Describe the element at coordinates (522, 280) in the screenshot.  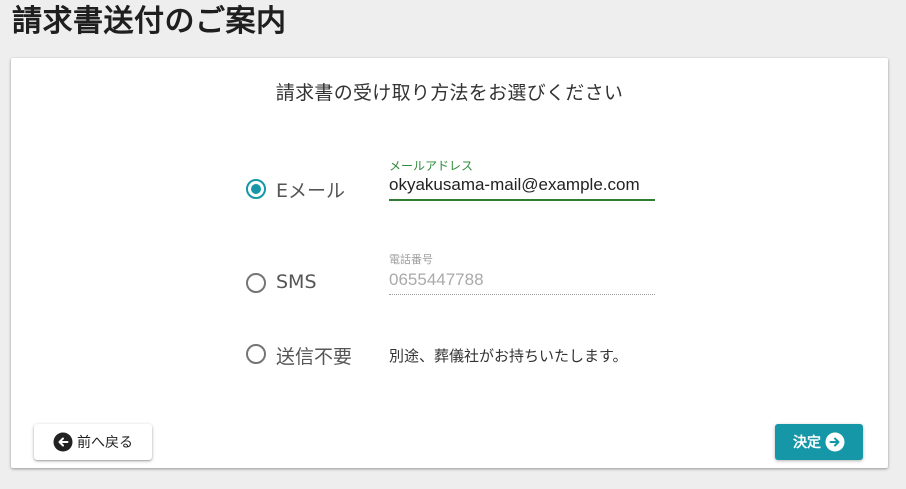
I see `phone-input` at that location.